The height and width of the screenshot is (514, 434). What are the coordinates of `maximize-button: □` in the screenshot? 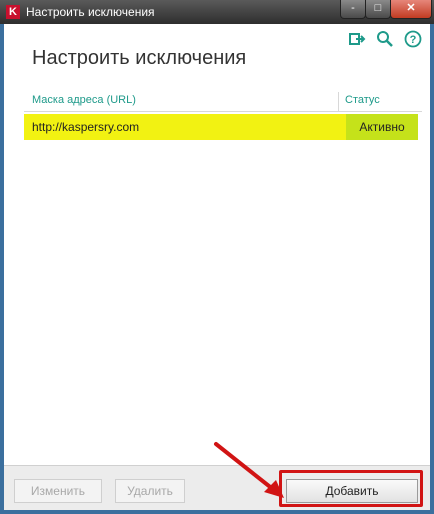 It's located at (378, 9).